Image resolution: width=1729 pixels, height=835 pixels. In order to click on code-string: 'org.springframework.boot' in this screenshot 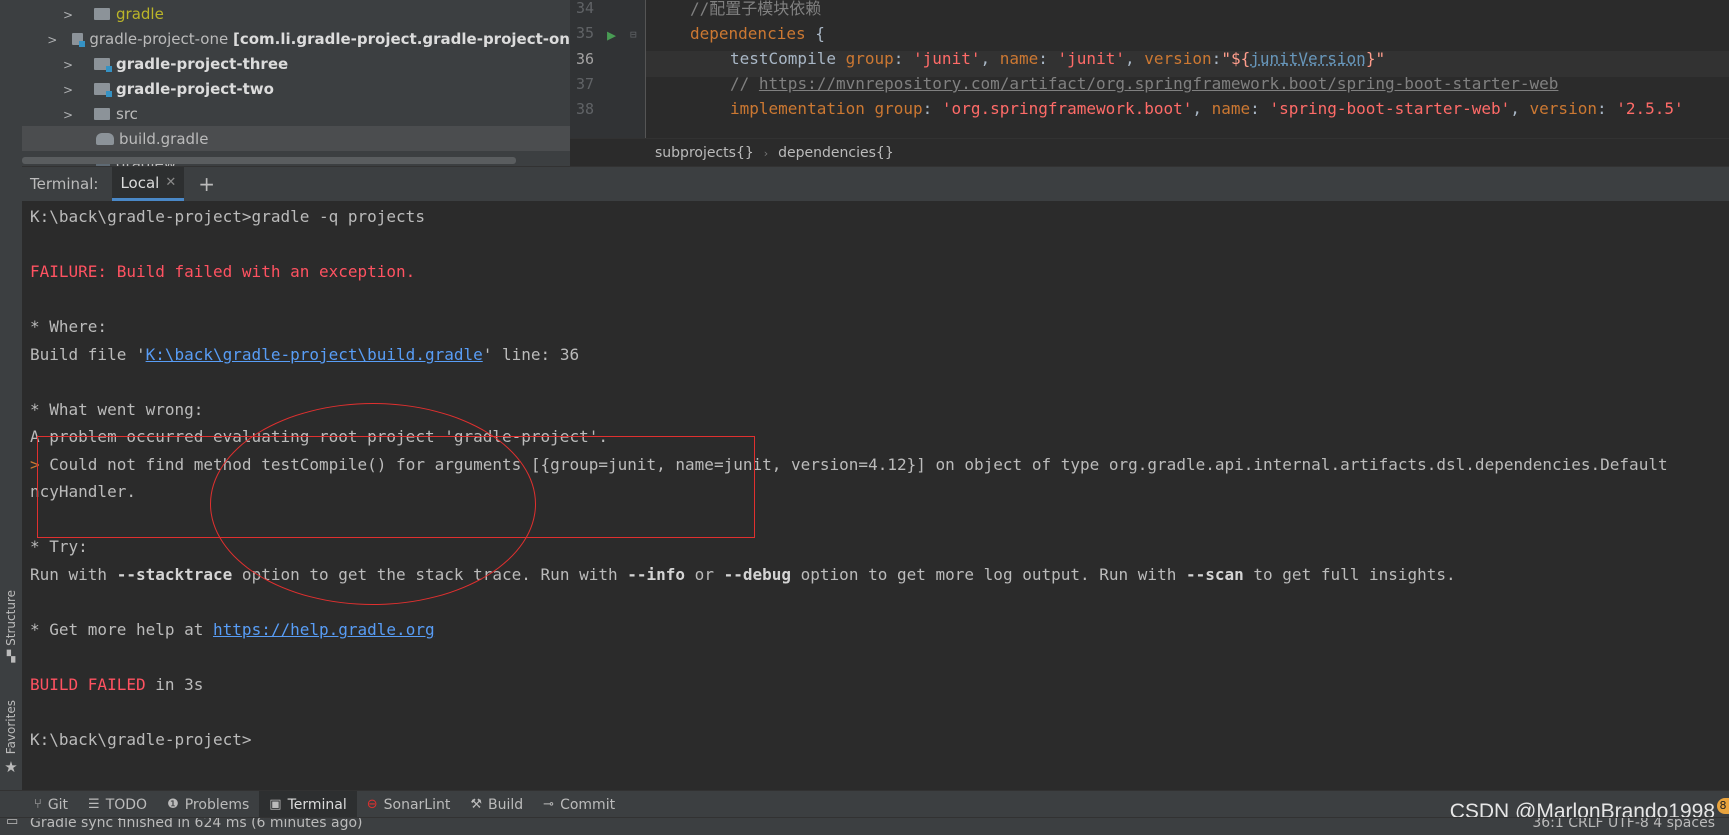, I will do `click(1067, 108)`.